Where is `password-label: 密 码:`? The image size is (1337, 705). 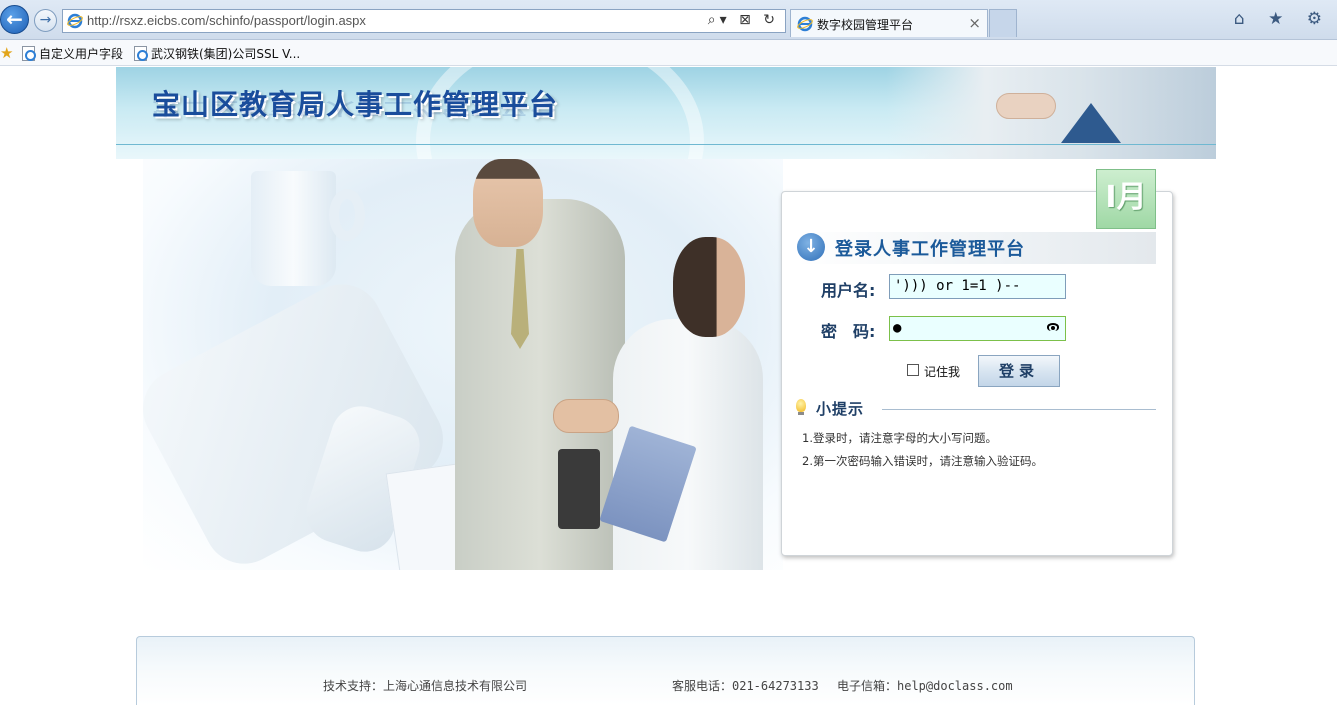
password-label: 密 码: is located at coordinates (848, 331).